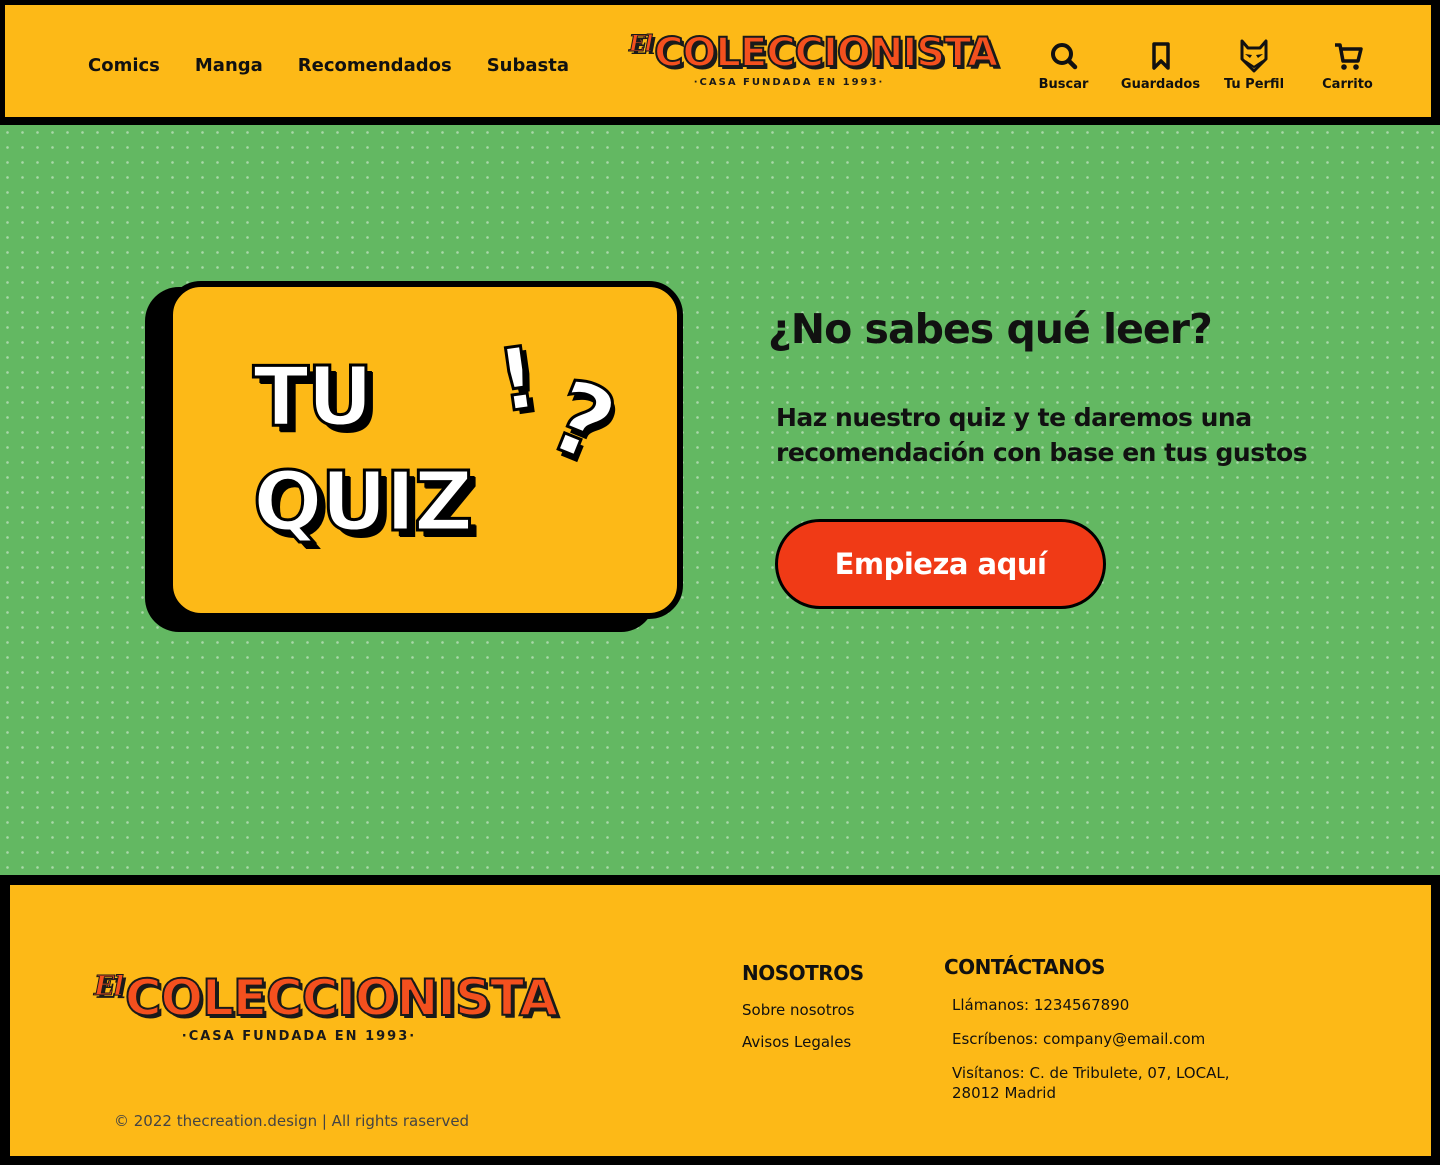 Image resolution: width=1440 pixels, height=1165 pixels. What do you see at coordinates (1347, 84) in the screenshot?
I see `cart-label: Carrito` at bounding box center [1347, 84].